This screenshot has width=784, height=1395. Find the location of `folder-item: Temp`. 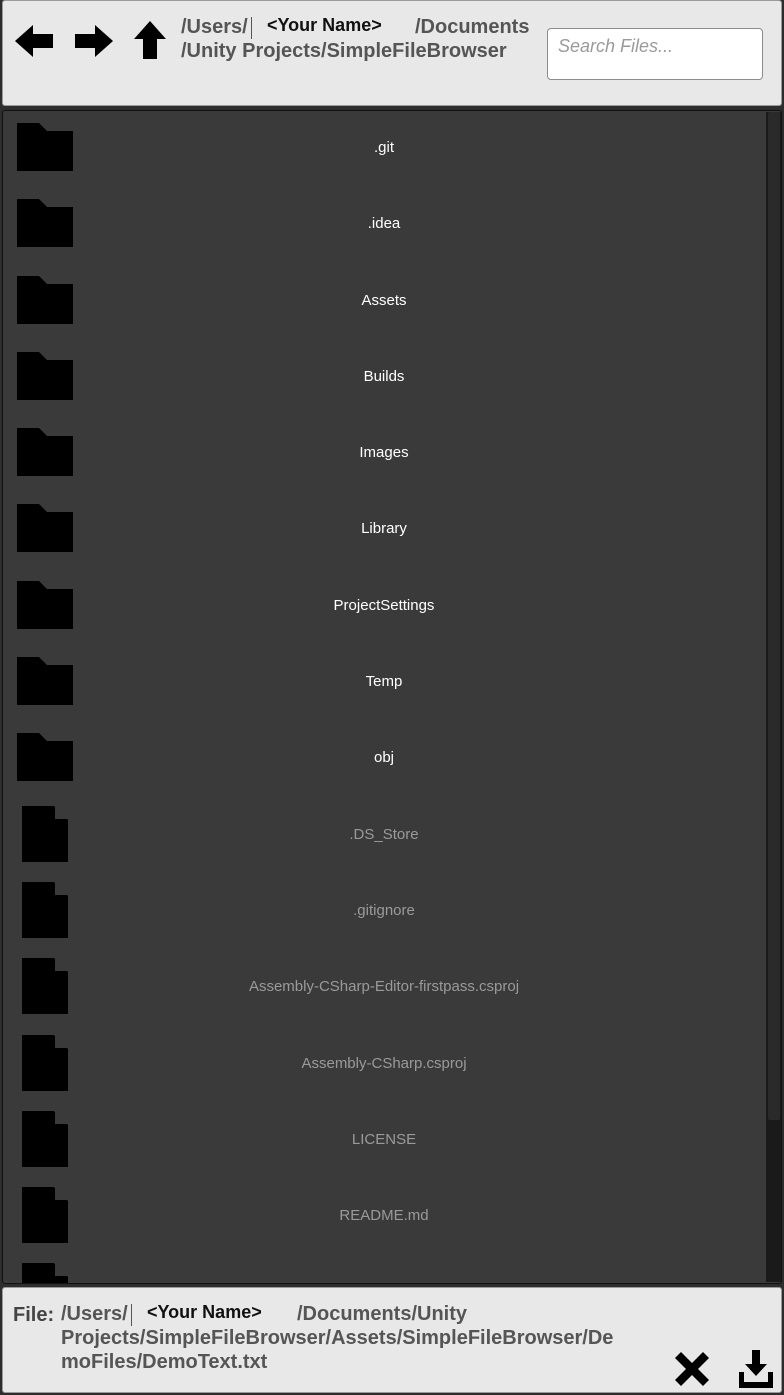

folder-item: Temp is located at coordinates (384, 683).